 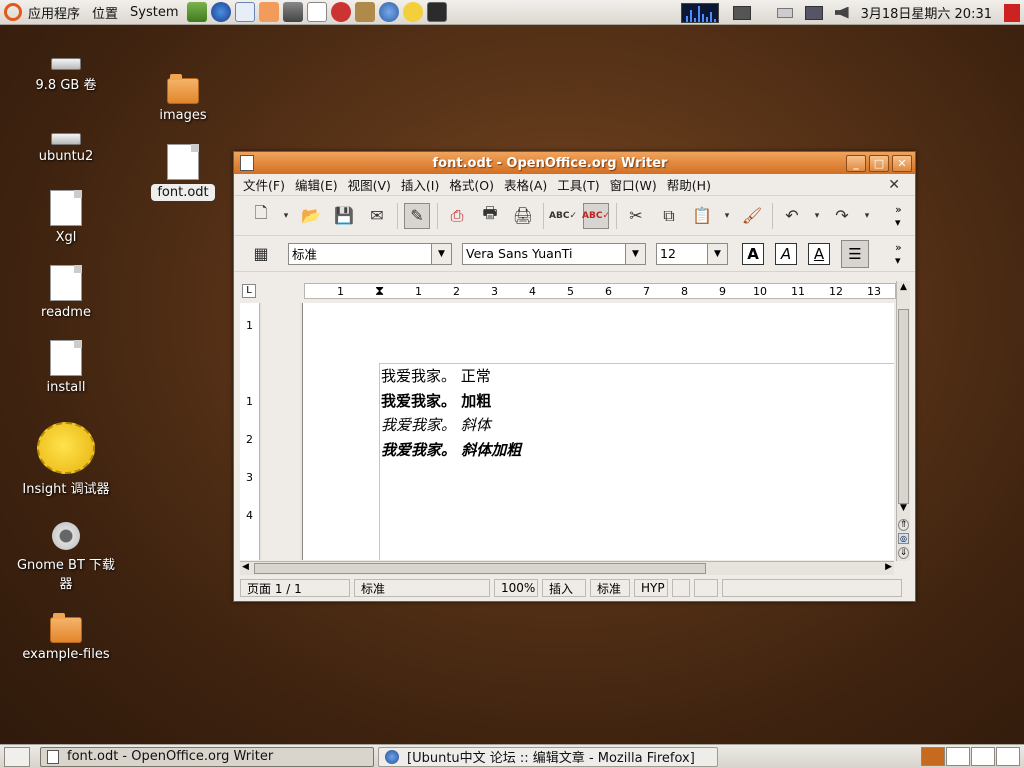 What do you see at coordinates (412, 12) in the screenshot?
I see `insight-launcher-icon` at bounding box center [412, 12].